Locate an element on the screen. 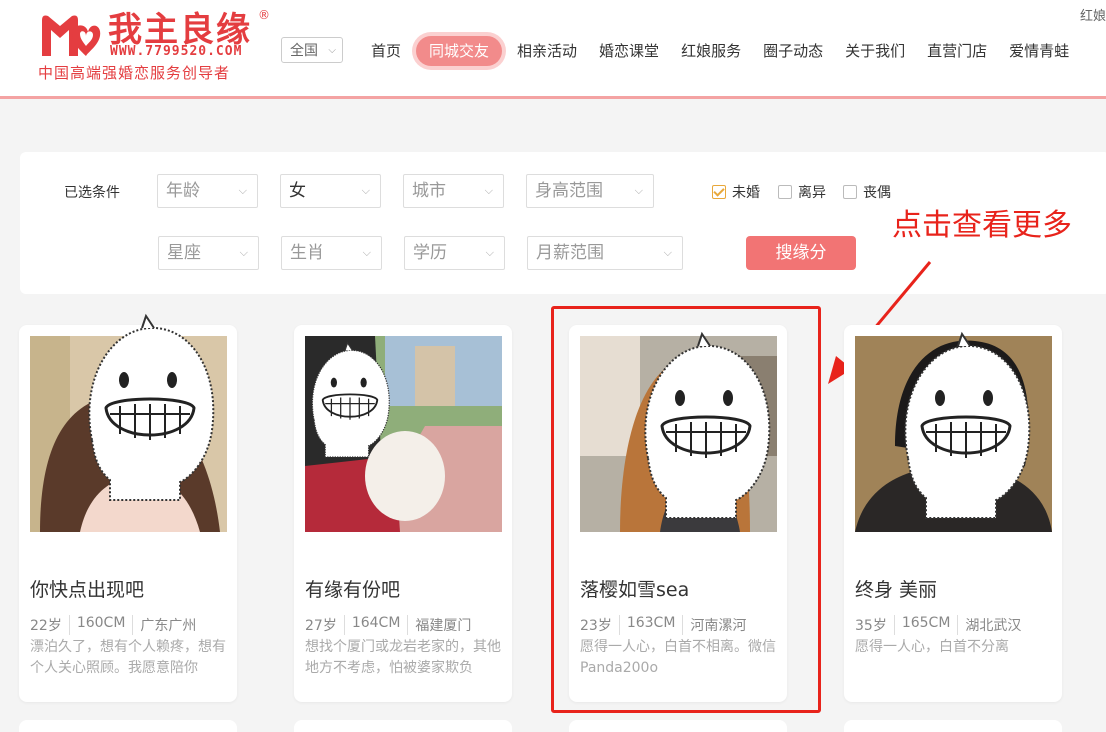  unmarried-label: 未婚 is located at coordinates (746, 193).